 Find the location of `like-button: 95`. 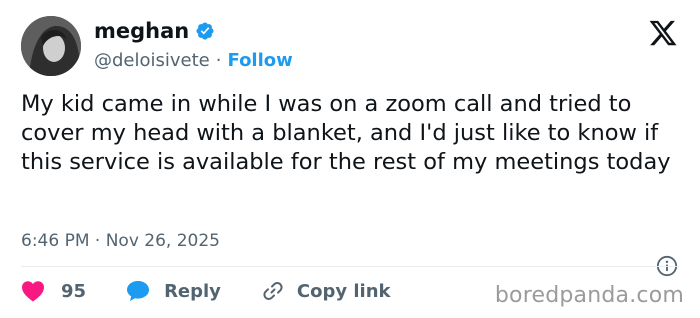

like-button: 95 is located at coordinates (73, 291).